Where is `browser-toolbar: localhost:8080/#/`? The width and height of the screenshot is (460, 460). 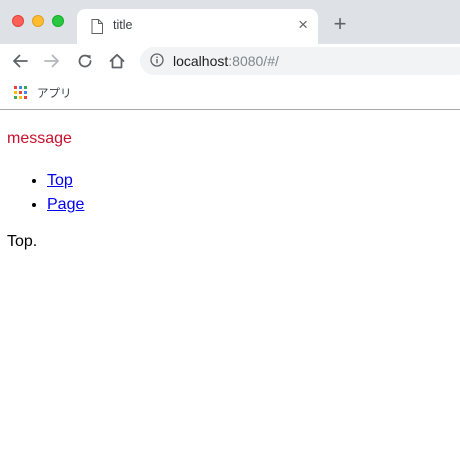
browser-toolbar: localhost:8080/#/ is located at coordinates (230, 61).